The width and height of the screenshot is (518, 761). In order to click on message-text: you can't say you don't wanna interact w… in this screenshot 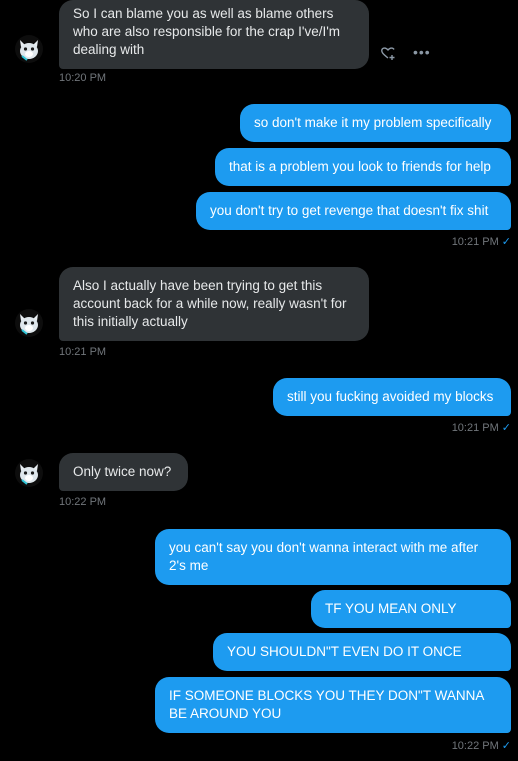, I will do `click(324, 556)`.